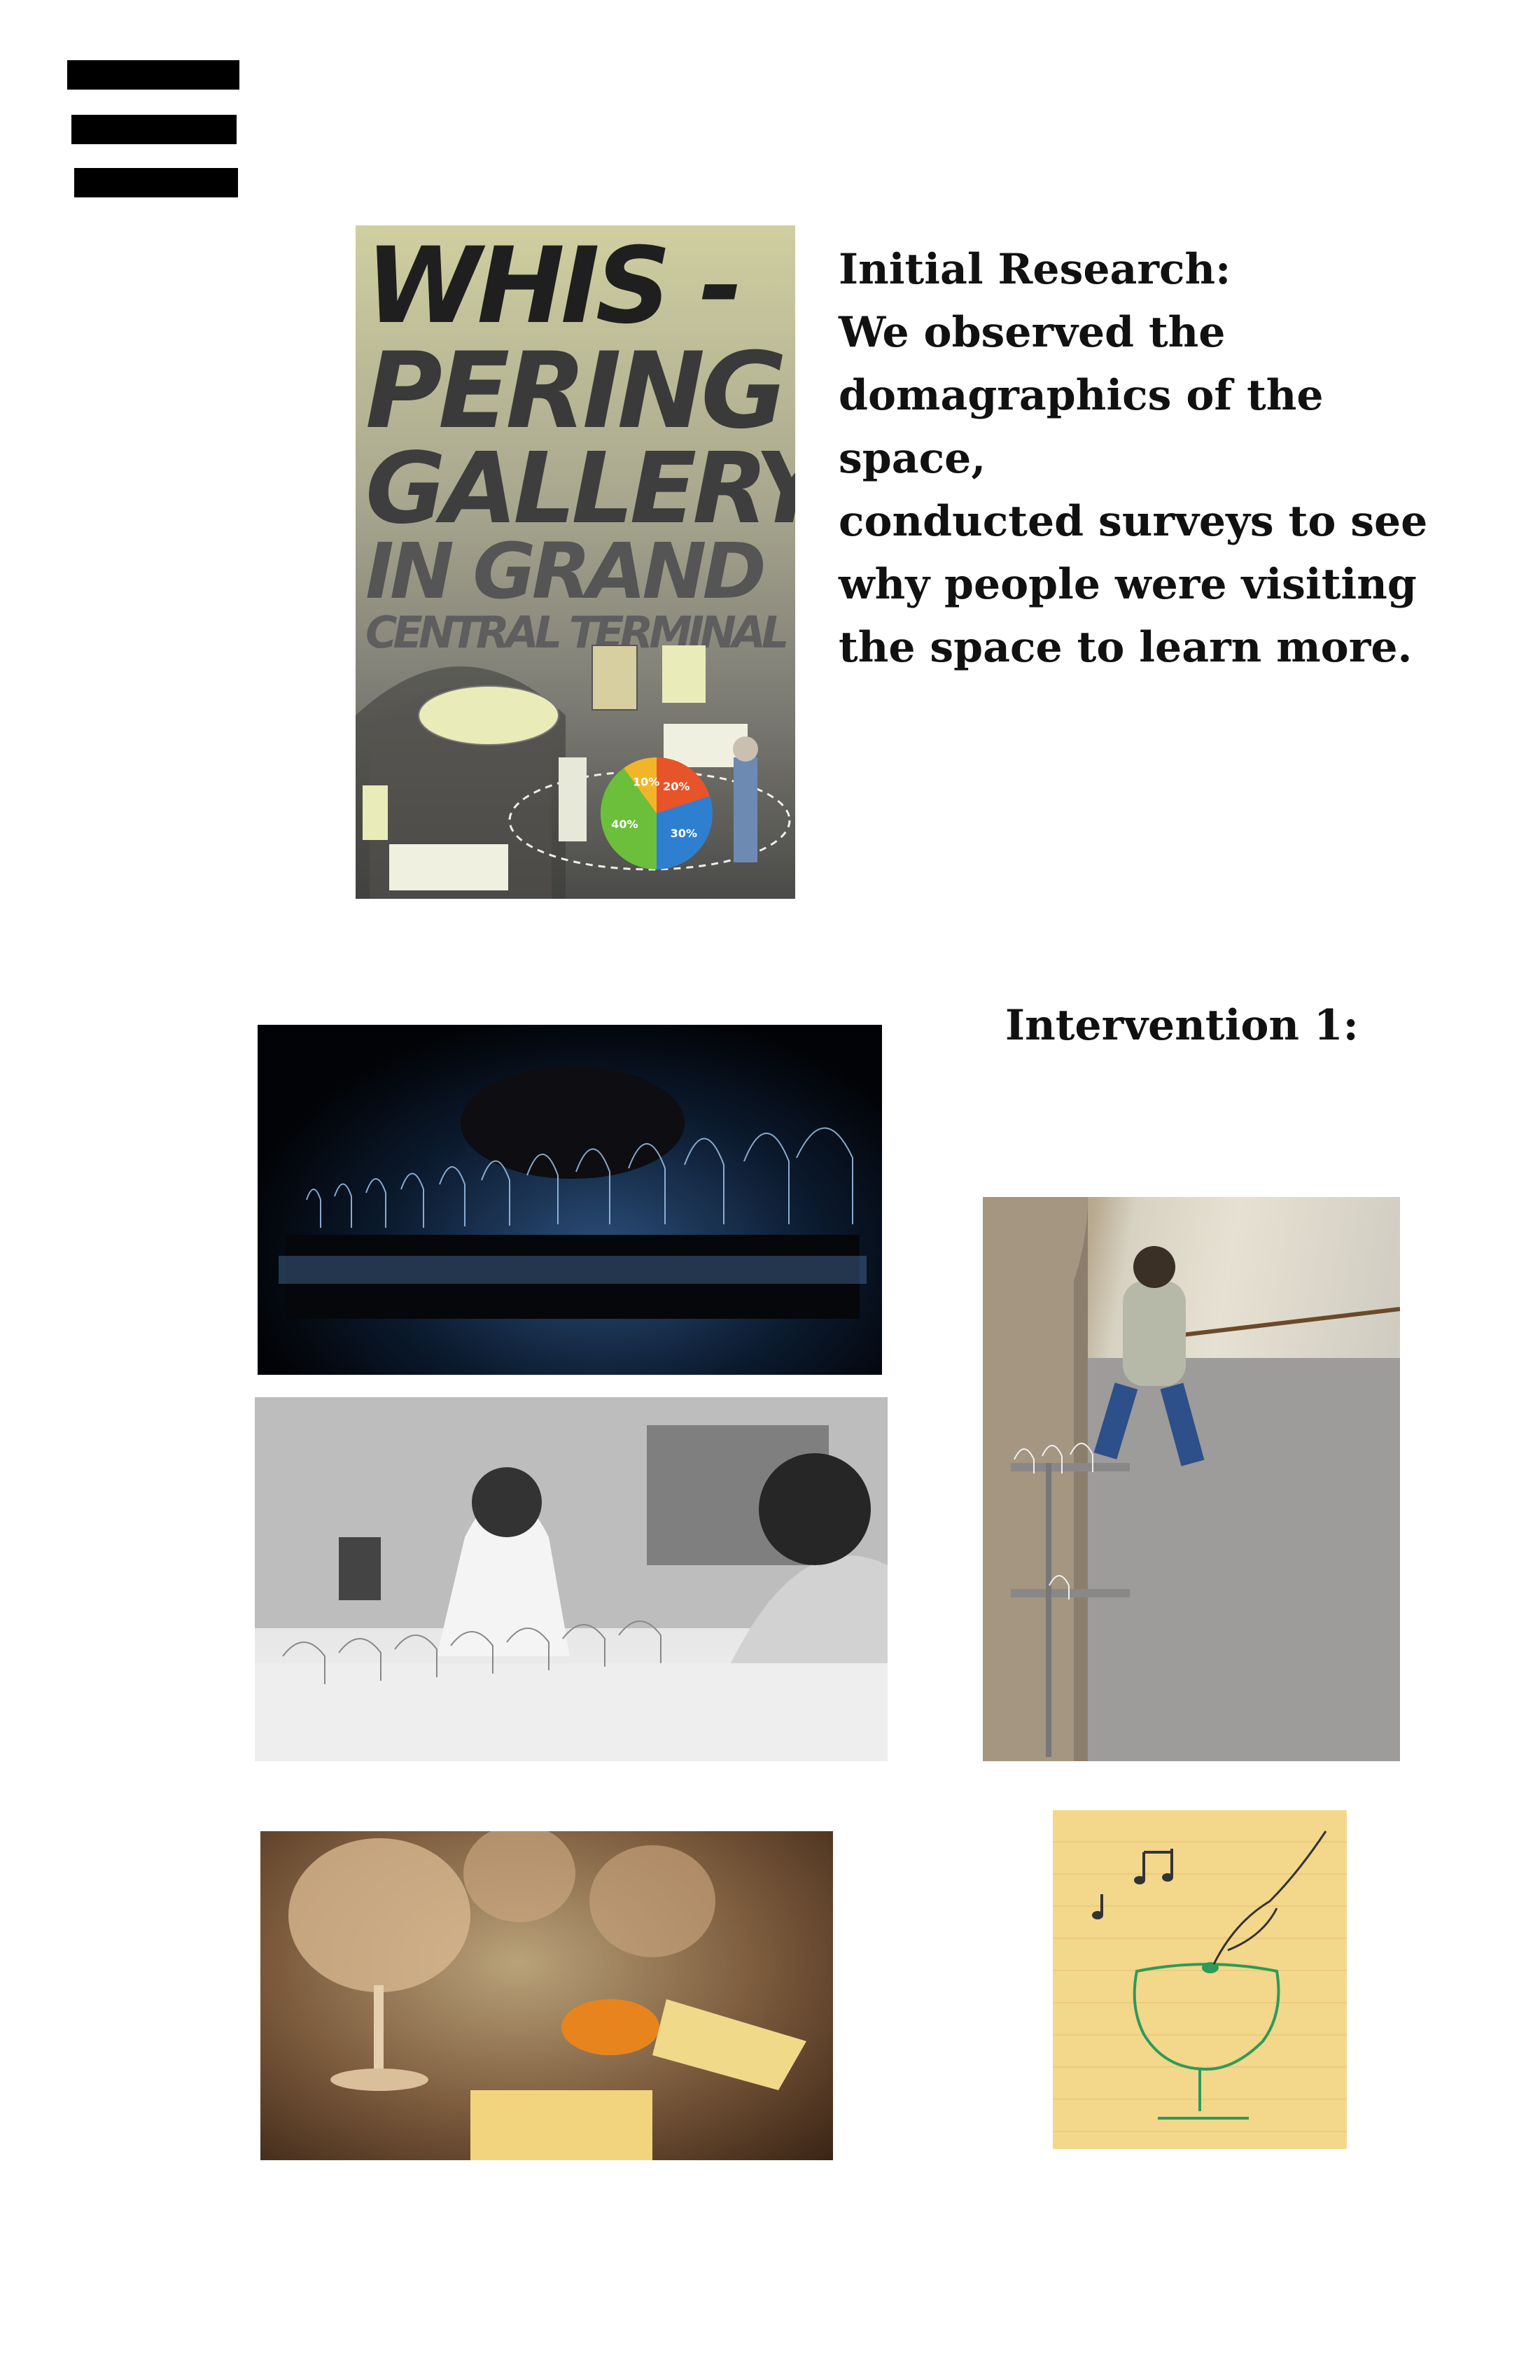 This screenshot has width=1540, height=2380. Describe the element at coordinates (646, 781) in the screenshot. I see `pie-label-3: 10%` at that location.